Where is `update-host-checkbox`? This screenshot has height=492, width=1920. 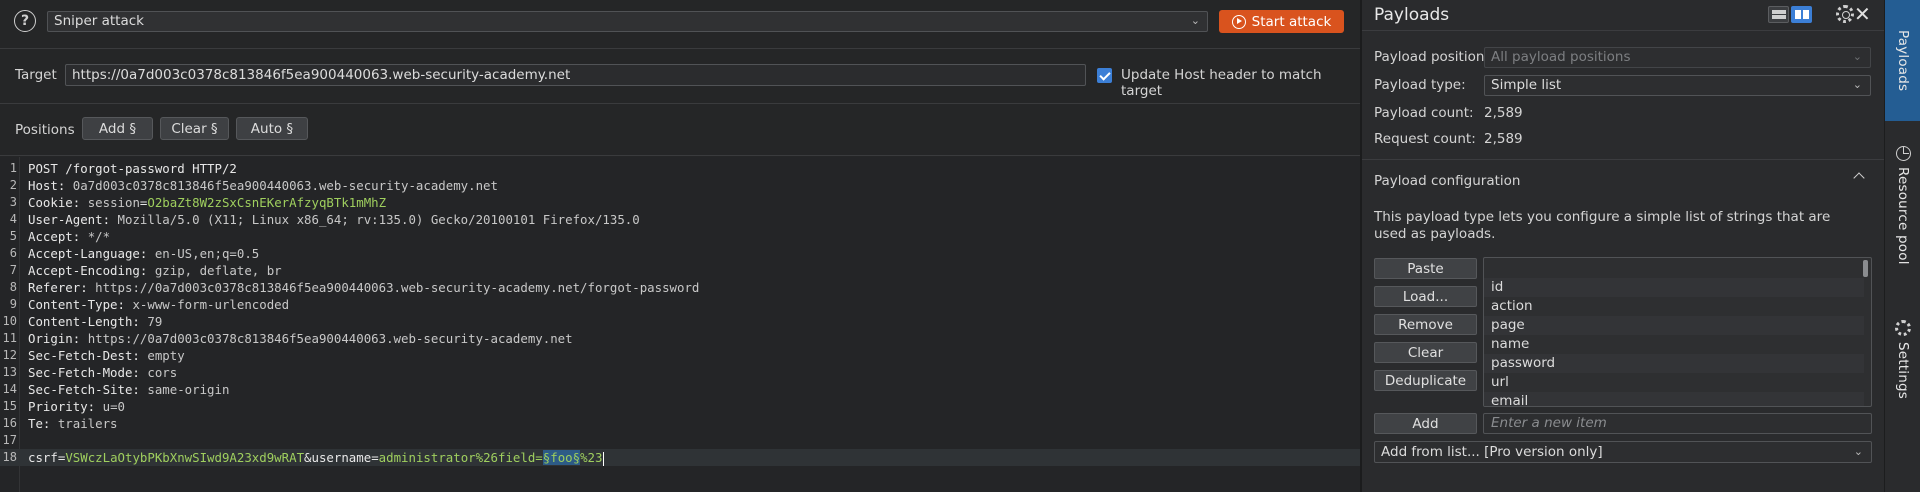
update-host-checkbox is located at coordinates (1104, 75).